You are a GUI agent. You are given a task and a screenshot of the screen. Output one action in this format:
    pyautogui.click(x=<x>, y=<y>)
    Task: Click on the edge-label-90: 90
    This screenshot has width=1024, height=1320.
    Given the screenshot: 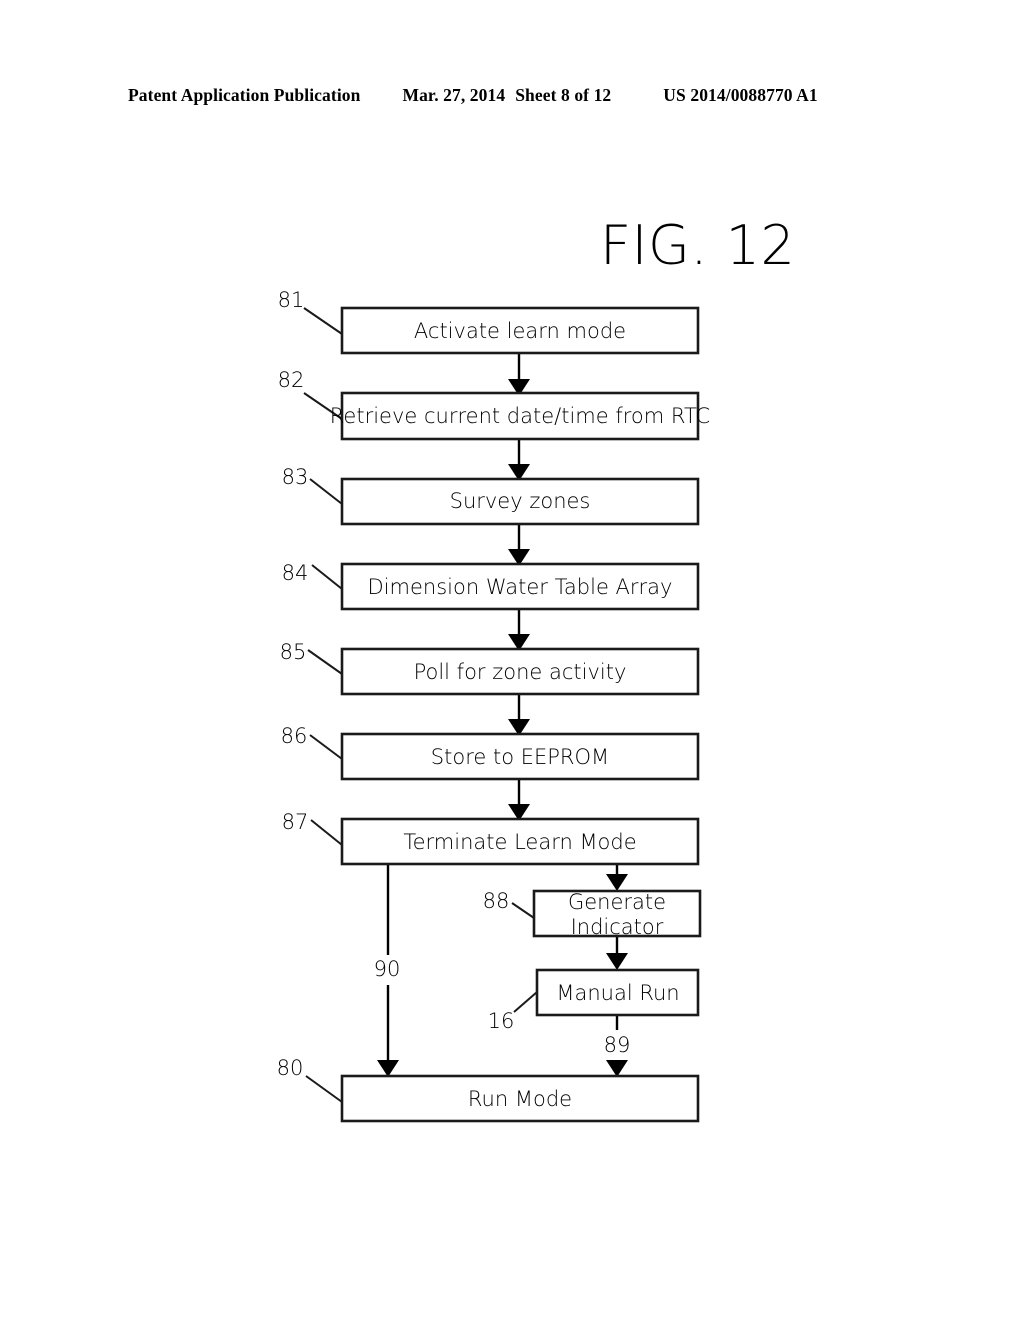 What is the action you would take?
    pyautogui.click(x=387, y=969)
    